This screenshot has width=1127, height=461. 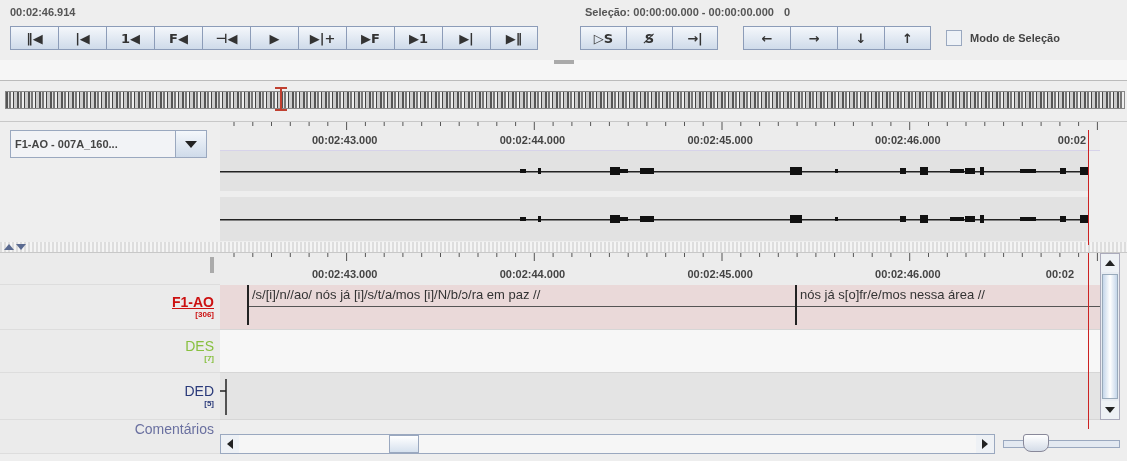 I want to click on selection-length: 0, so click(x=787, y=12).